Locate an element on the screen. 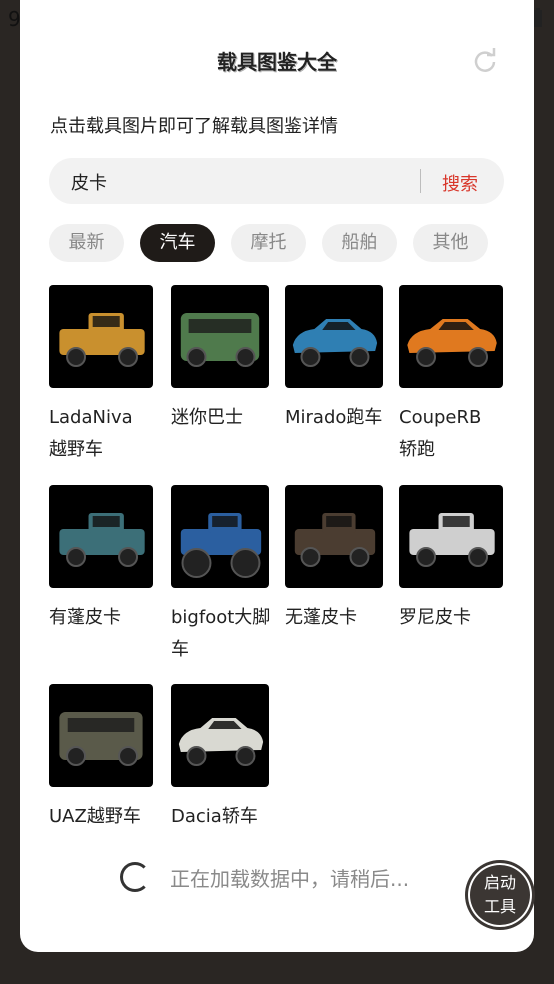 This screenshot has width=554, height=984. search-input is located at coordinates (236, 182).